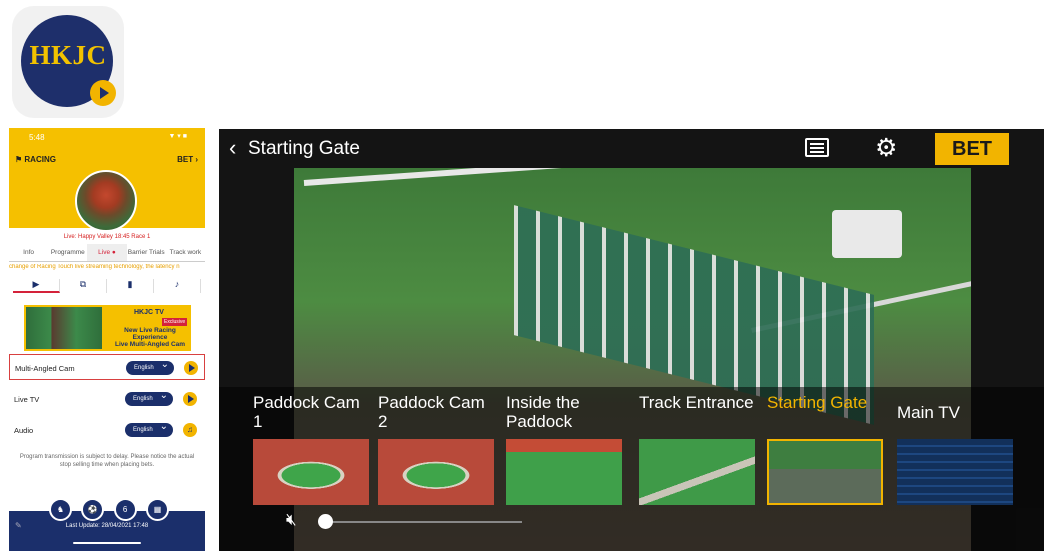 This screenshot has height=551, width=1044. I want to click on gear-icon: ⚙, so click(886, 148).